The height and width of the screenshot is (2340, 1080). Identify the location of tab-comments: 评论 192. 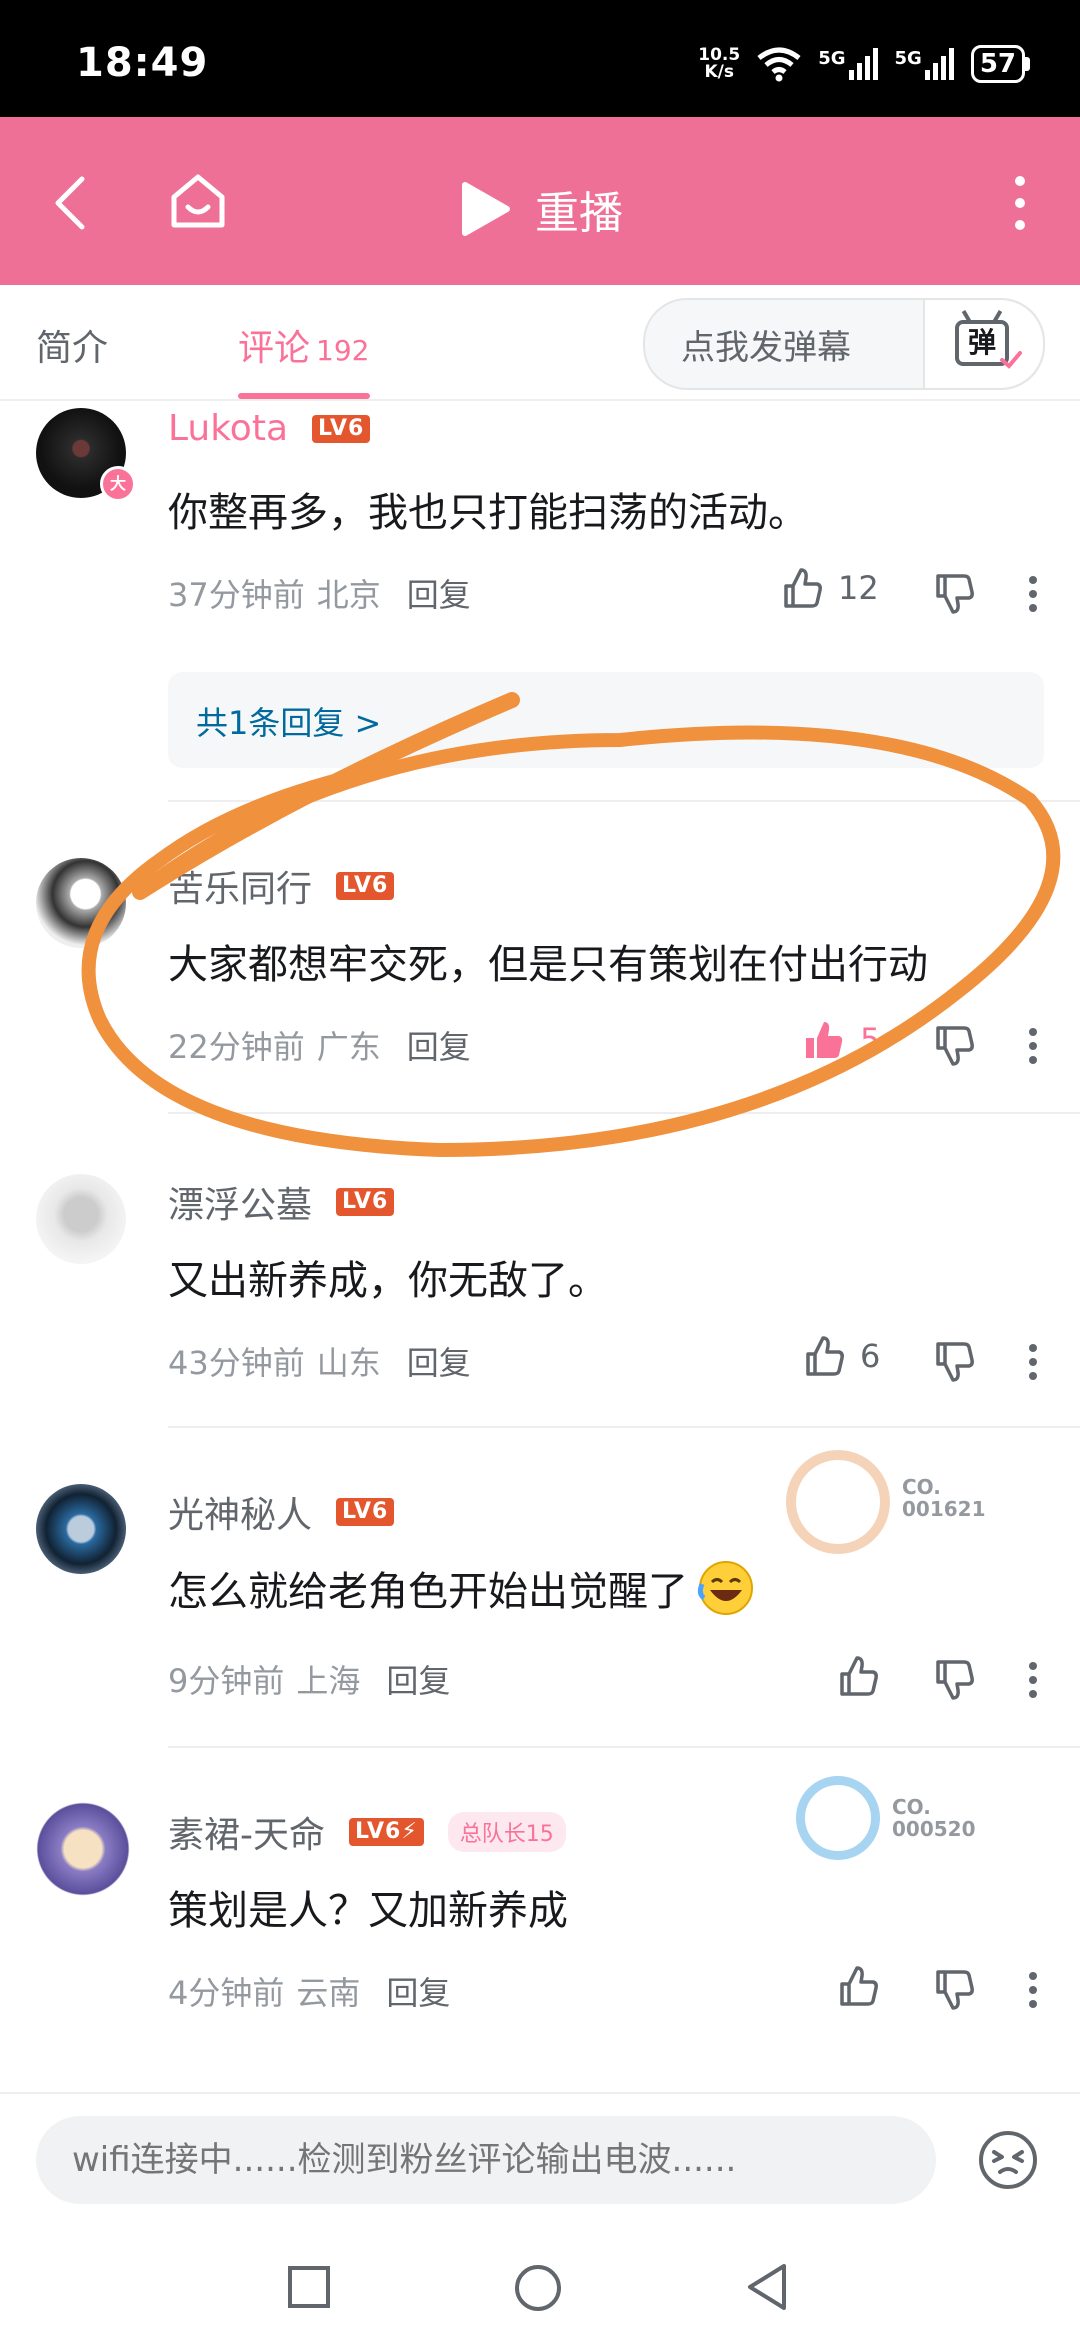
(303, 345).